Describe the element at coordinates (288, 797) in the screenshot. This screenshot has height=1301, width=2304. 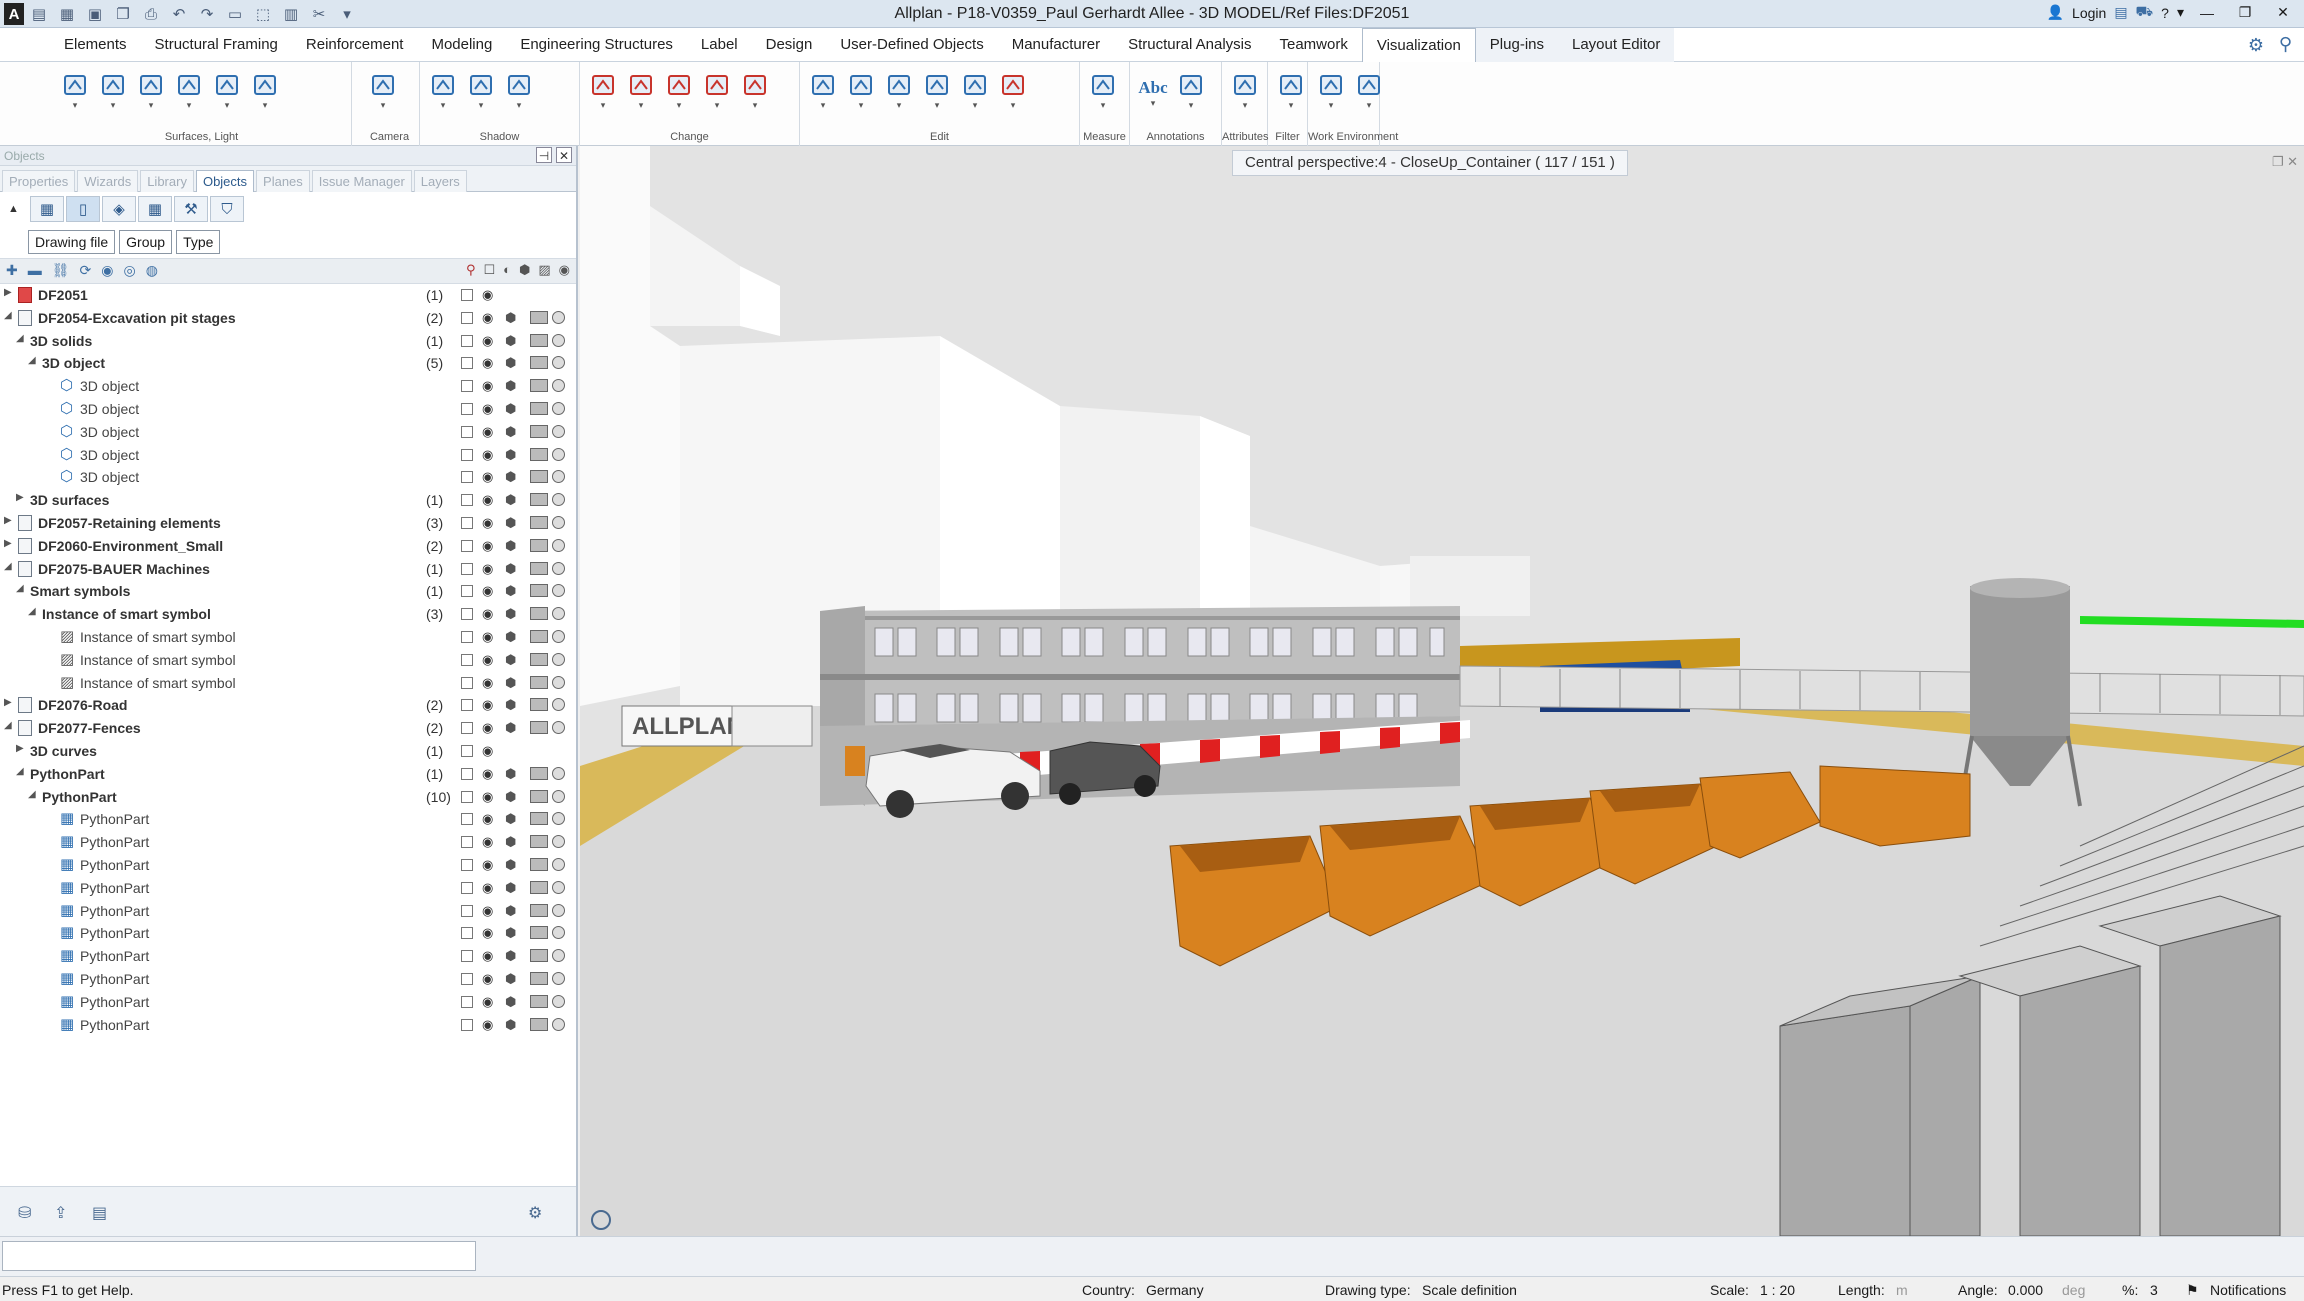
I see `tree-row: ◢ PythonPart (10) ◉ ⬢` at that location.